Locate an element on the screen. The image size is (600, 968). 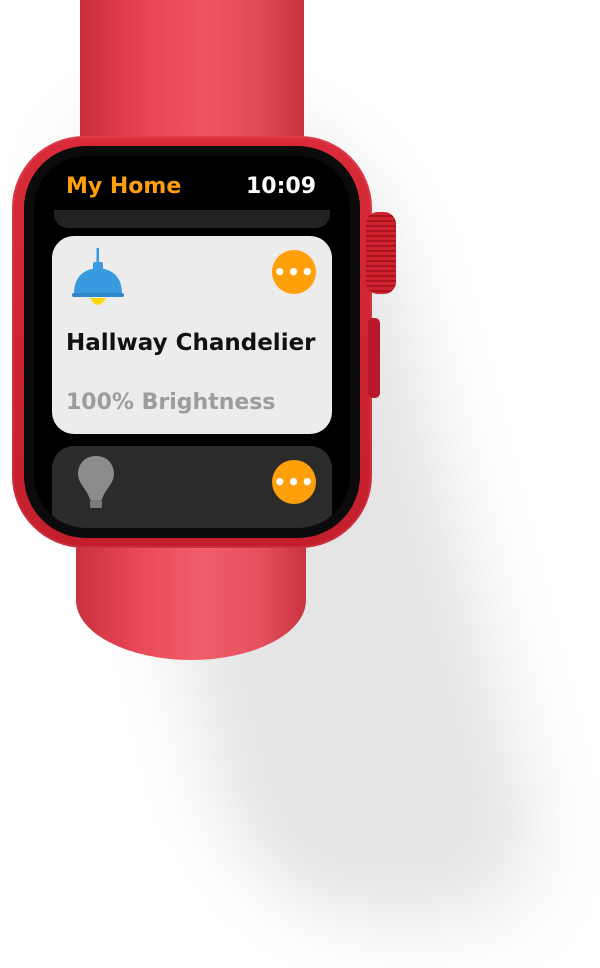
app-title: My Home is located at coordinates (123, 186).